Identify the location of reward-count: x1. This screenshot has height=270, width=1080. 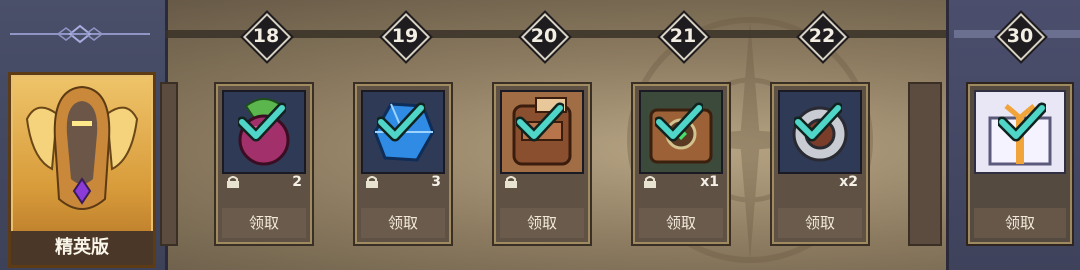
(709, 182).